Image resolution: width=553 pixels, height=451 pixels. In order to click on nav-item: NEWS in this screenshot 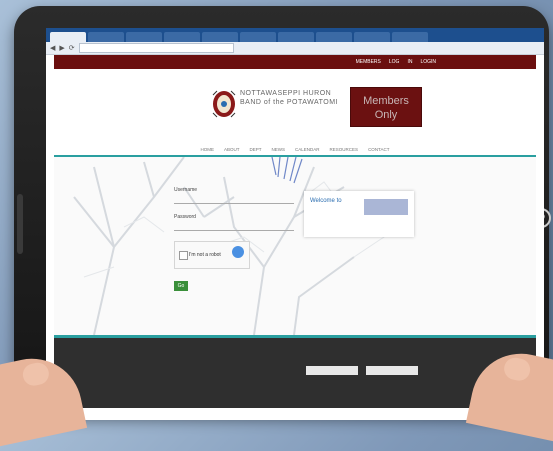, I will do `click(279, 149)`.